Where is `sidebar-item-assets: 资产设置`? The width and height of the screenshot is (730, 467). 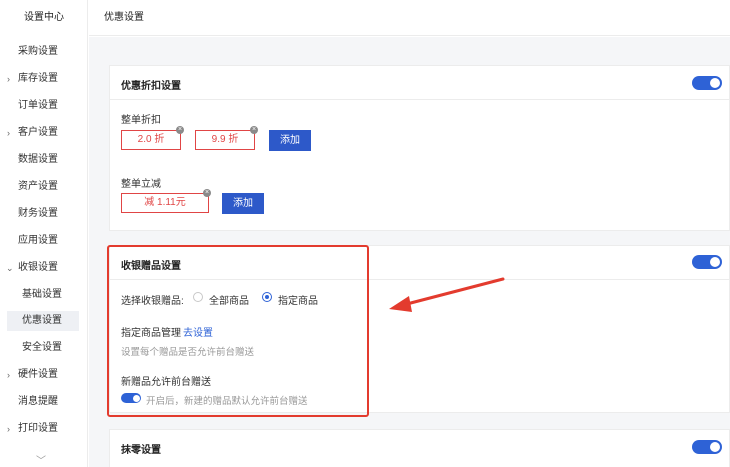 sidebar-item-assets: 资产设置 is located at coordinates (44, 187).